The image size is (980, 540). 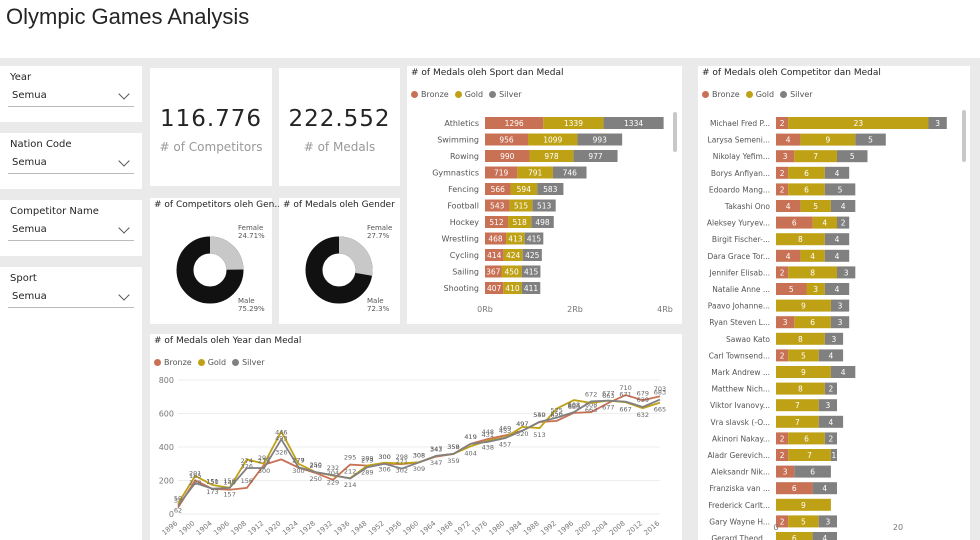 What do you see at coordinates (514, 528) in the screenshot?
I see `x-tick-label: 1984` at bounding box center [514, 528].